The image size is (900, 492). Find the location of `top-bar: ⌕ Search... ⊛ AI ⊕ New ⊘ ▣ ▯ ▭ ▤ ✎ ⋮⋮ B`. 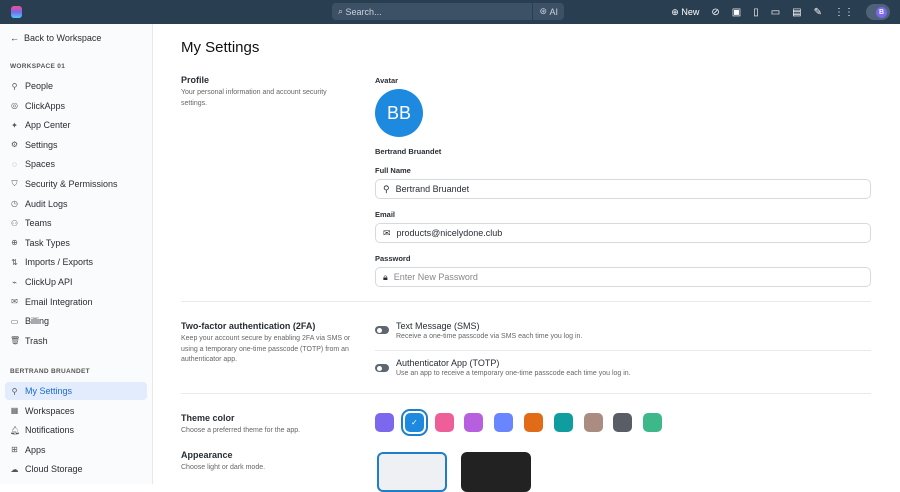

top-bar: ⌕ Search... ⊛ AI ⊕ New ⊘ ▣ ▯ ▭ ▤ ✎ ⋮⋮ B is located at coordinates (450, 12).